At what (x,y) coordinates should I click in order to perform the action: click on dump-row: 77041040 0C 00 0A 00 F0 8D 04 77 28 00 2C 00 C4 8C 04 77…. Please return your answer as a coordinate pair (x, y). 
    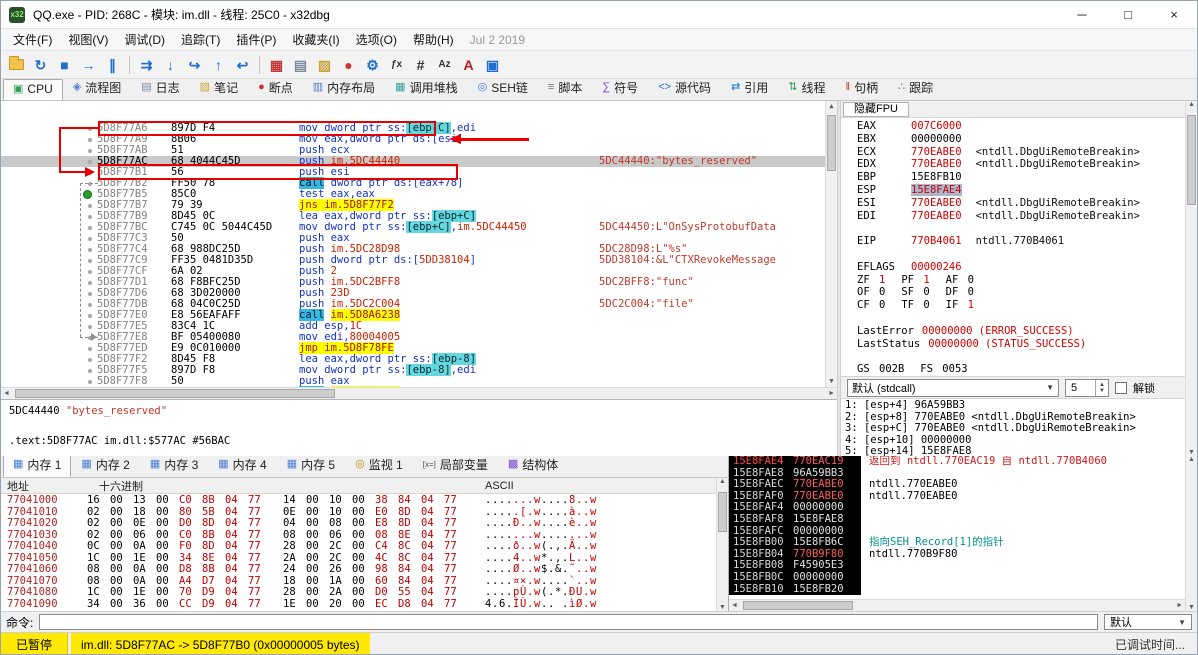
    Looking at the image, I should click on (364, 546).